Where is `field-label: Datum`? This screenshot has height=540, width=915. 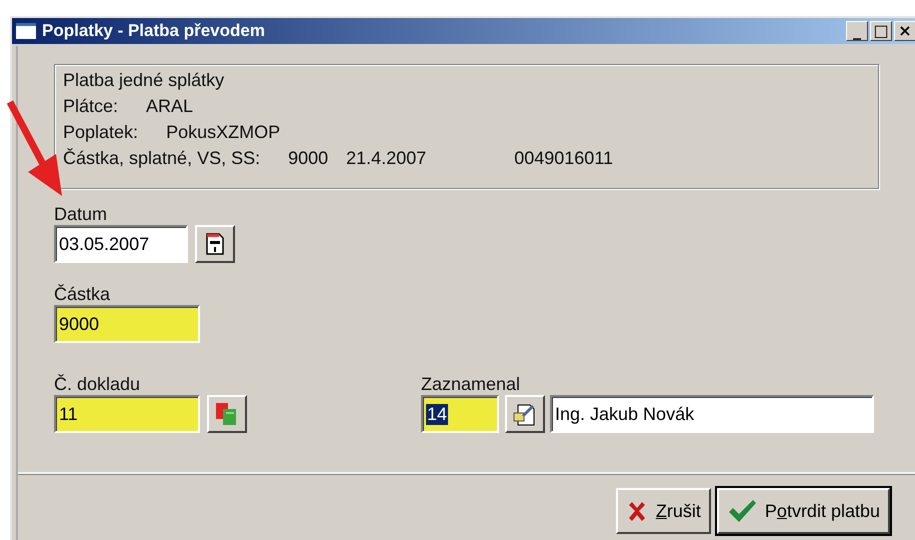
field-label: Datum is located at coordinates (81, 214).